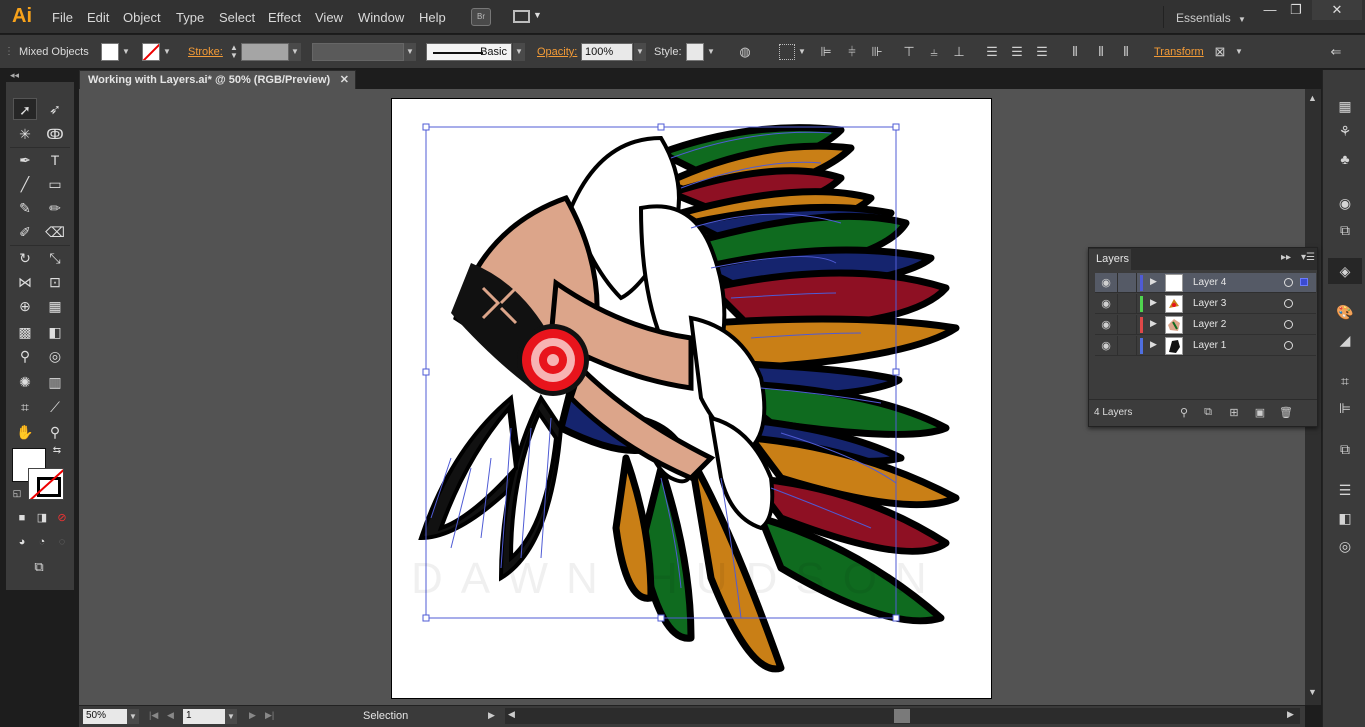  Describe the element at coordinates (153, 715) in the screenshot. I see `first-artboard-icon: |◀` at that location.